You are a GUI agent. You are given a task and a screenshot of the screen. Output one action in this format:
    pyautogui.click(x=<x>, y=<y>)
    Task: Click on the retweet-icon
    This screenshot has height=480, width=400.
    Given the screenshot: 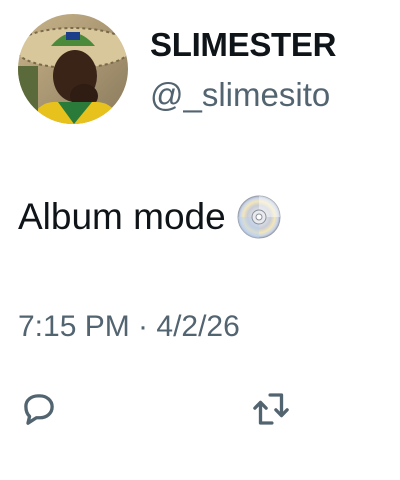 What is the action you would take?
    pyautogui.click(x=271, y=409)
    